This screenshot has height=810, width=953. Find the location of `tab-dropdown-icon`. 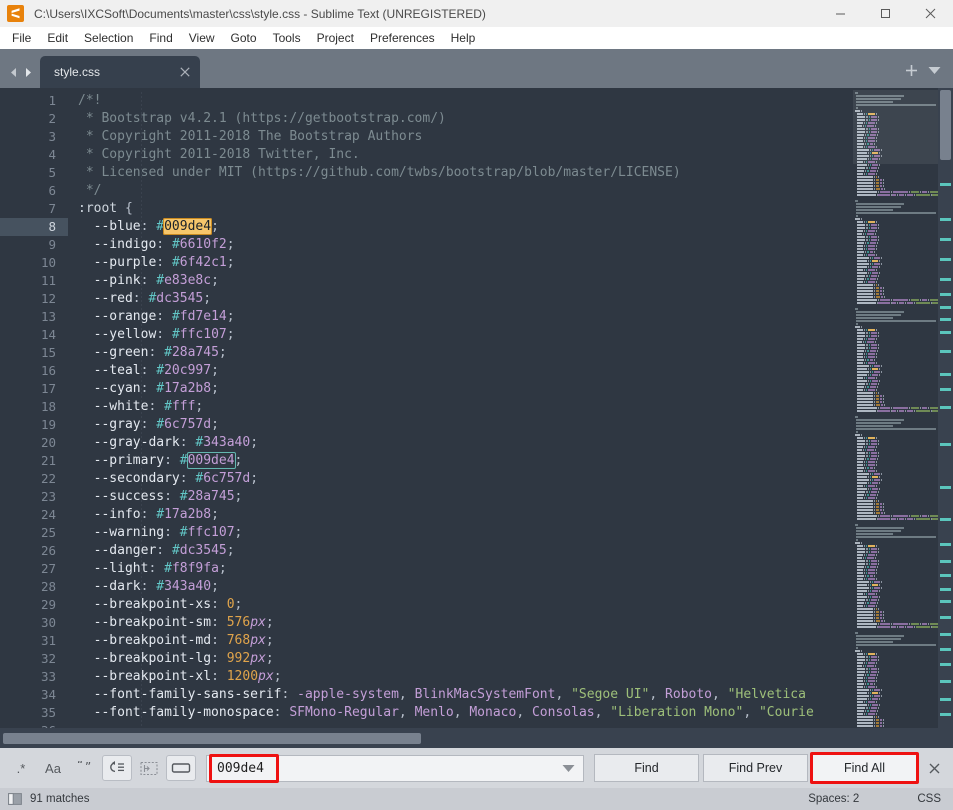

tab-dropdown-icon is located at coordinates (934, 70).